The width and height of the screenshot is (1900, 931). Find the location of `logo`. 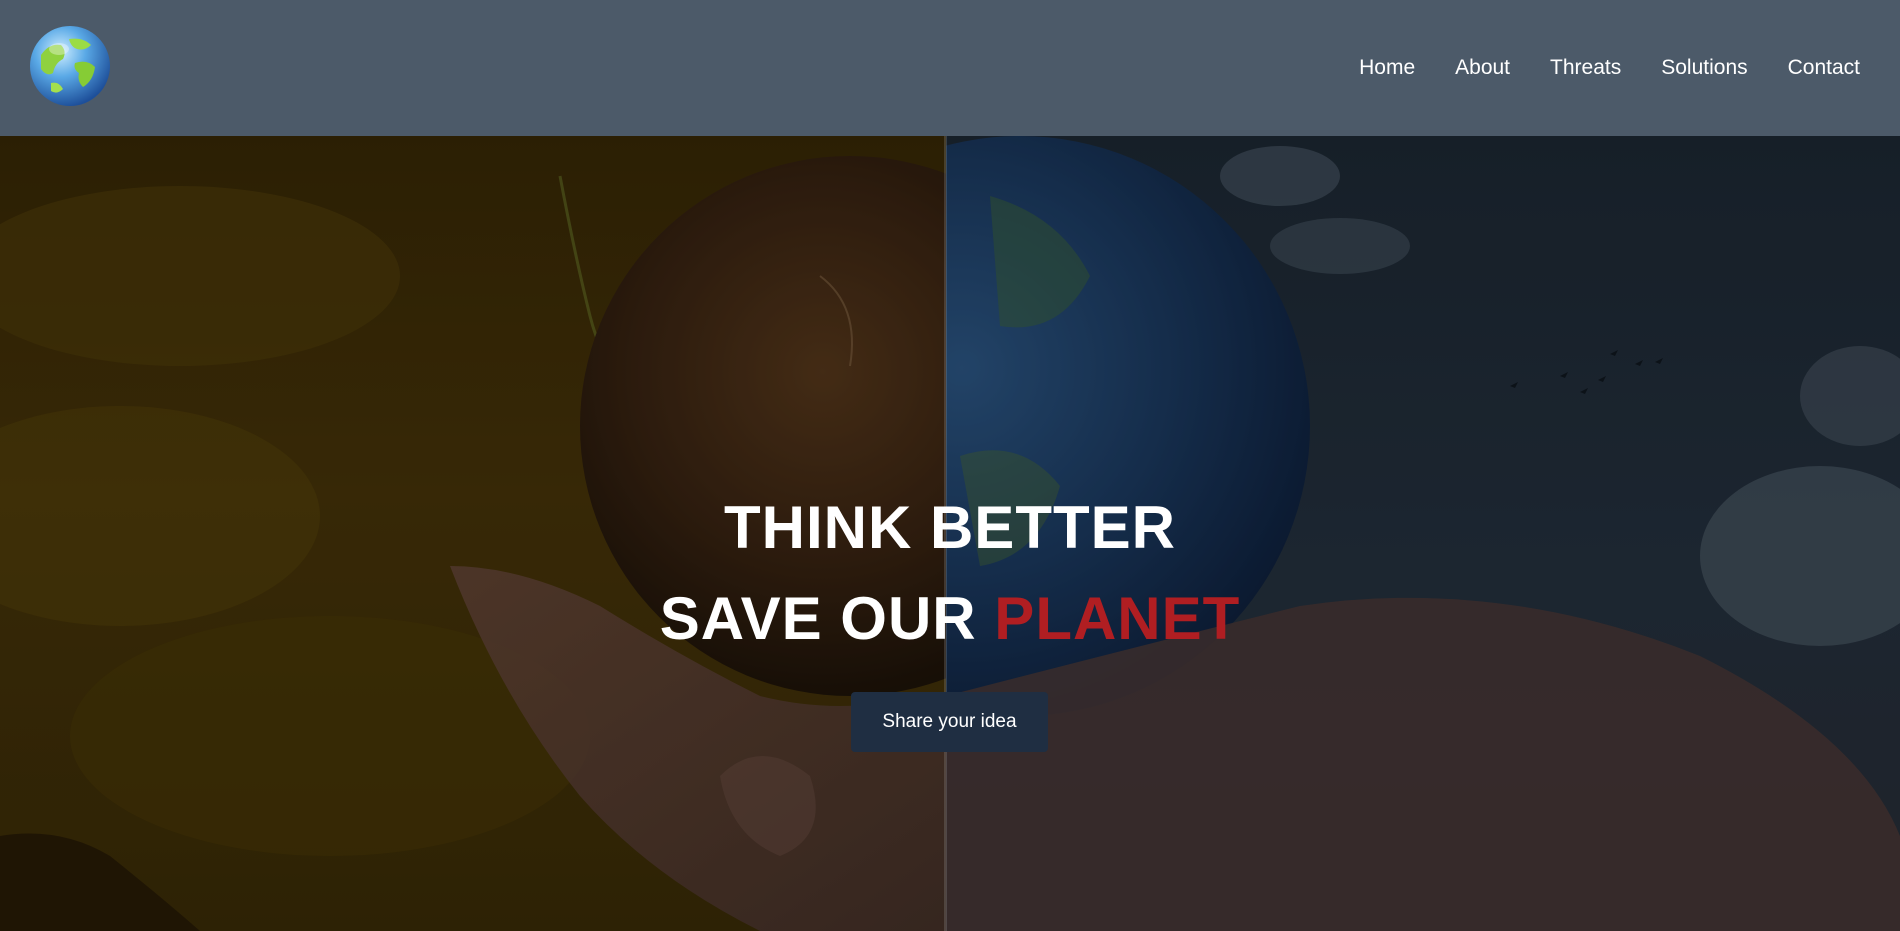

logo is located at coordinates (70, 66).